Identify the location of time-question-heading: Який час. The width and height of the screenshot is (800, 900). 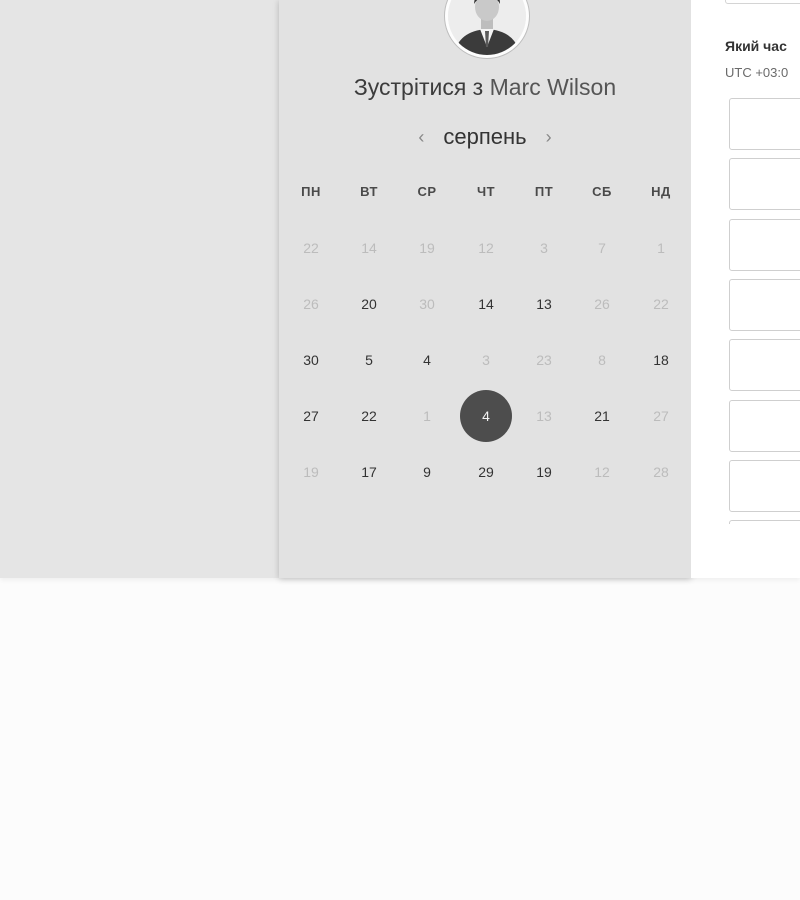
(756, 46).